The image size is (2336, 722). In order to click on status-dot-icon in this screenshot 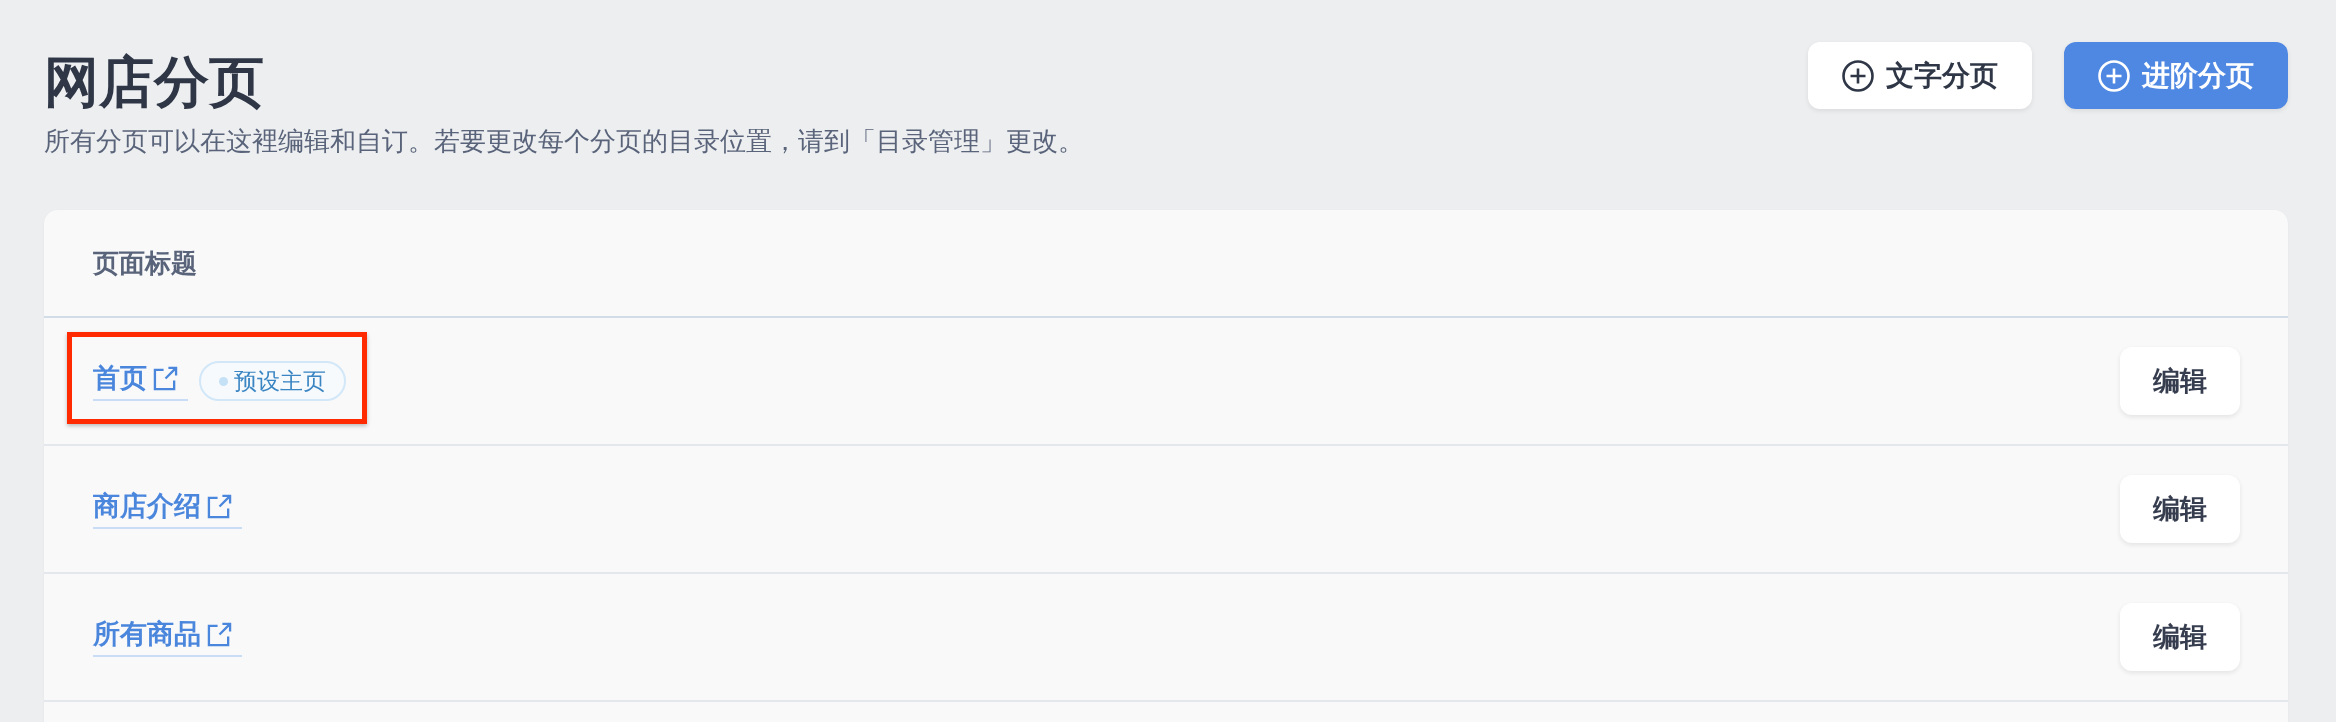, I will do `click(223, 381)`.